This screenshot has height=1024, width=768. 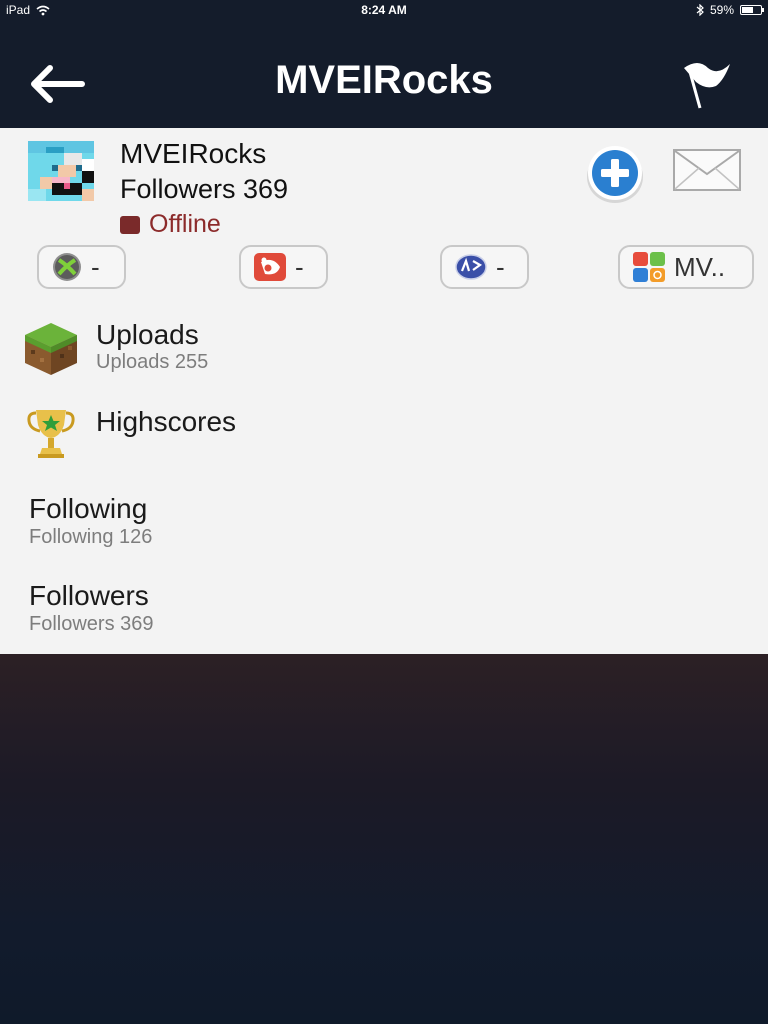 What do you see at coordinates (299, 266) in the screenshot?
I see `game-center-tag-value: -` at bounding box center [299, 266].